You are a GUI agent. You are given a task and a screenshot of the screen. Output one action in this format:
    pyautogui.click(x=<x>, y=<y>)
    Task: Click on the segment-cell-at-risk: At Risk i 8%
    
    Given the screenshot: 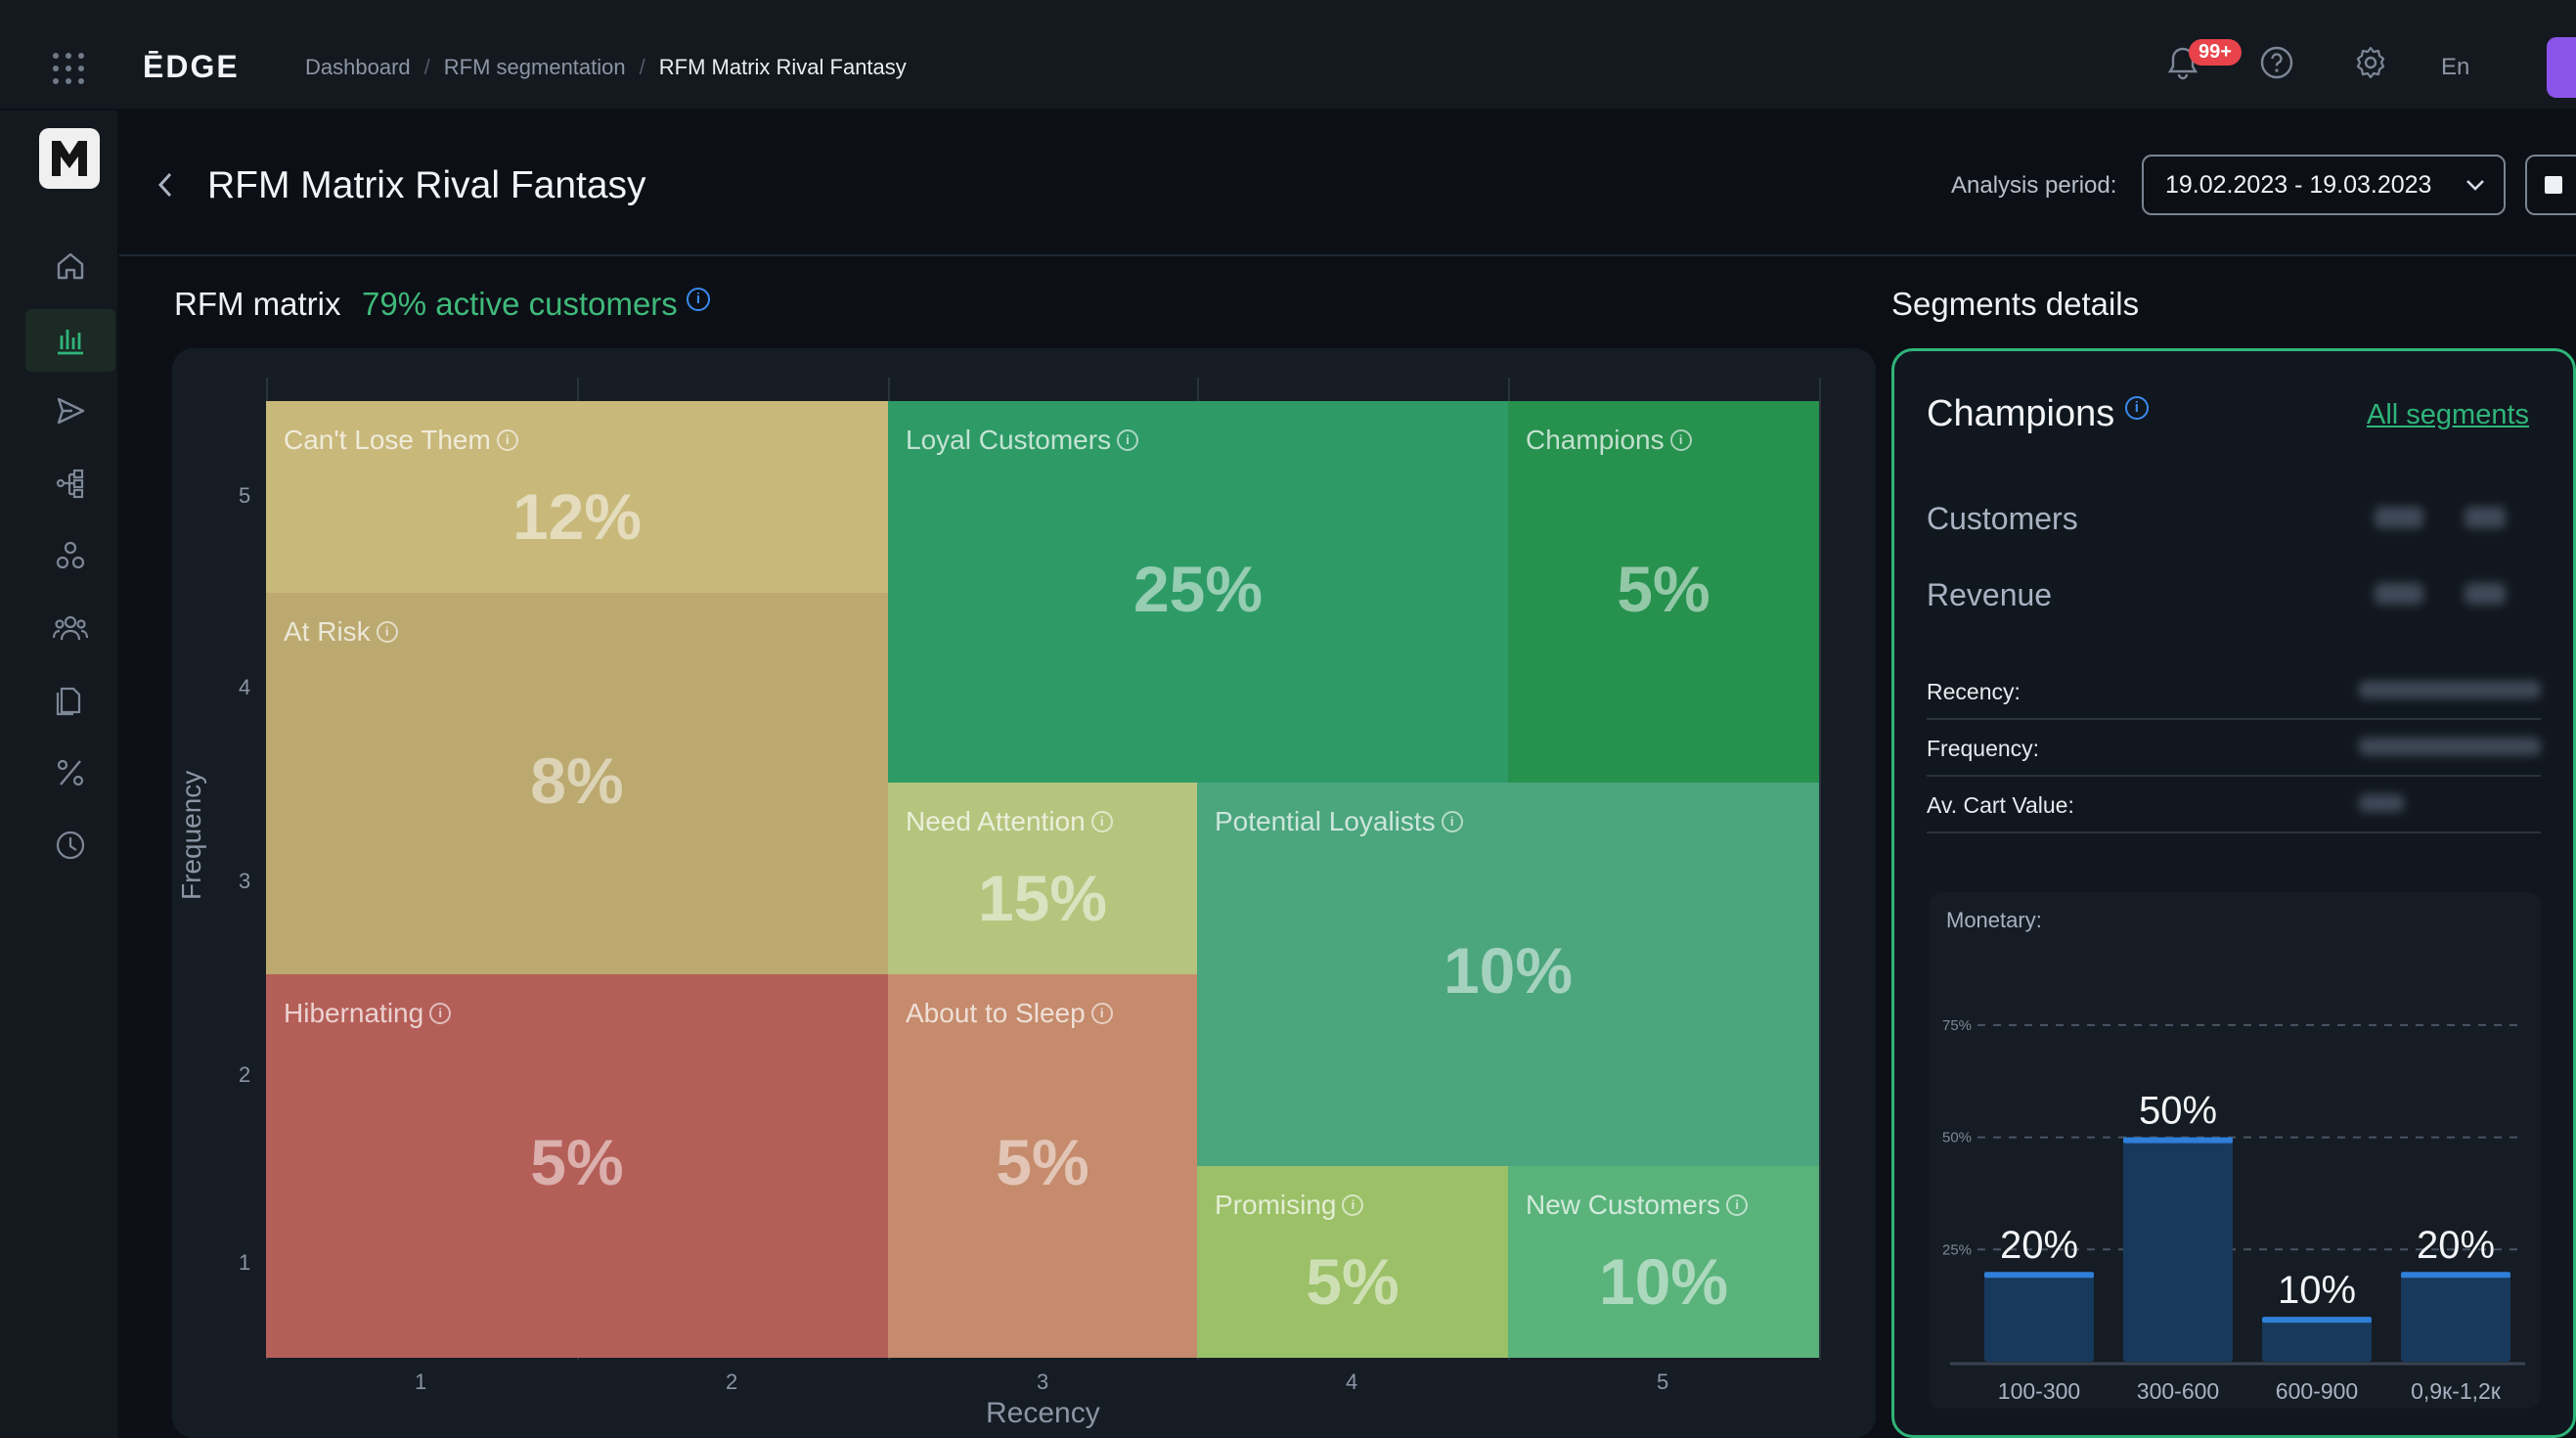 What is the action you would take?
    pyautogui.click(x=577, y=783)
    